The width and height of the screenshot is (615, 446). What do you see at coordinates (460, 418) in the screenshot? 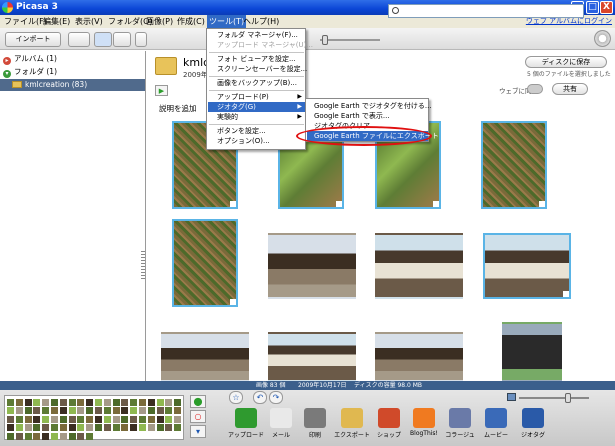
I see `collage-icon` at bounding box center [460, 418].